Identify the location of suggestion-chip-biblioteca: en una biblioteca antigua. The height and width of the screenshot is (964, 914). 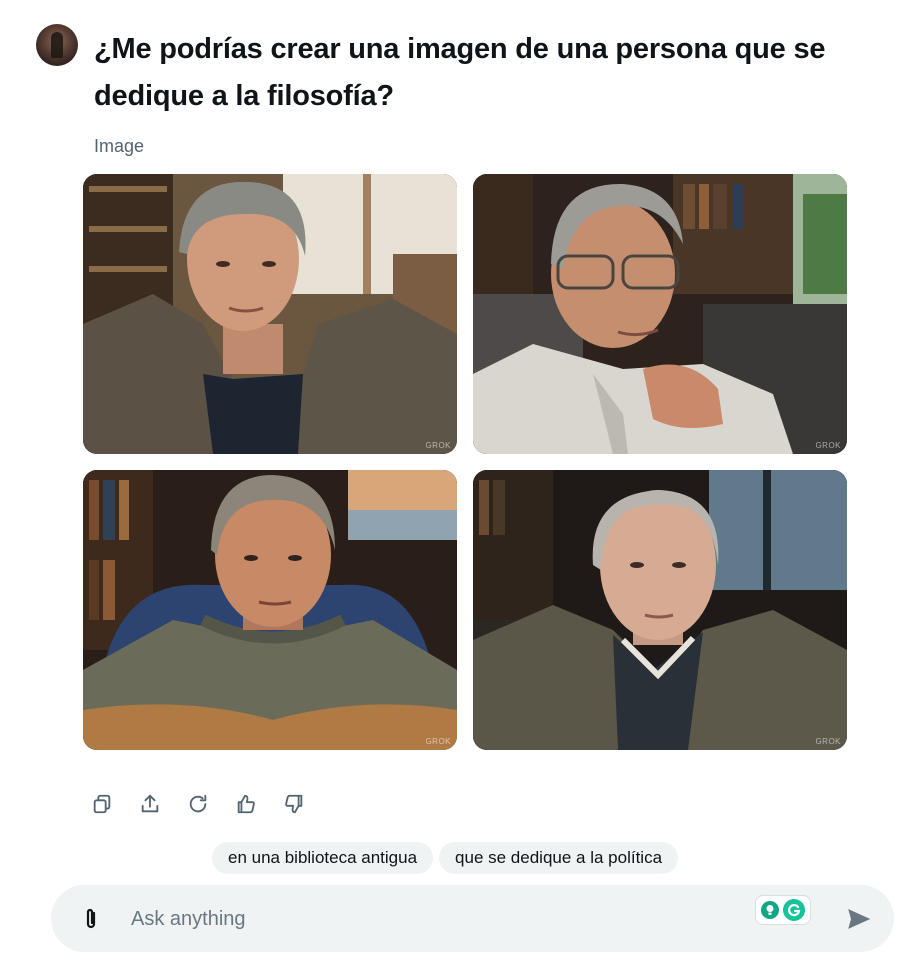
(323, 858).